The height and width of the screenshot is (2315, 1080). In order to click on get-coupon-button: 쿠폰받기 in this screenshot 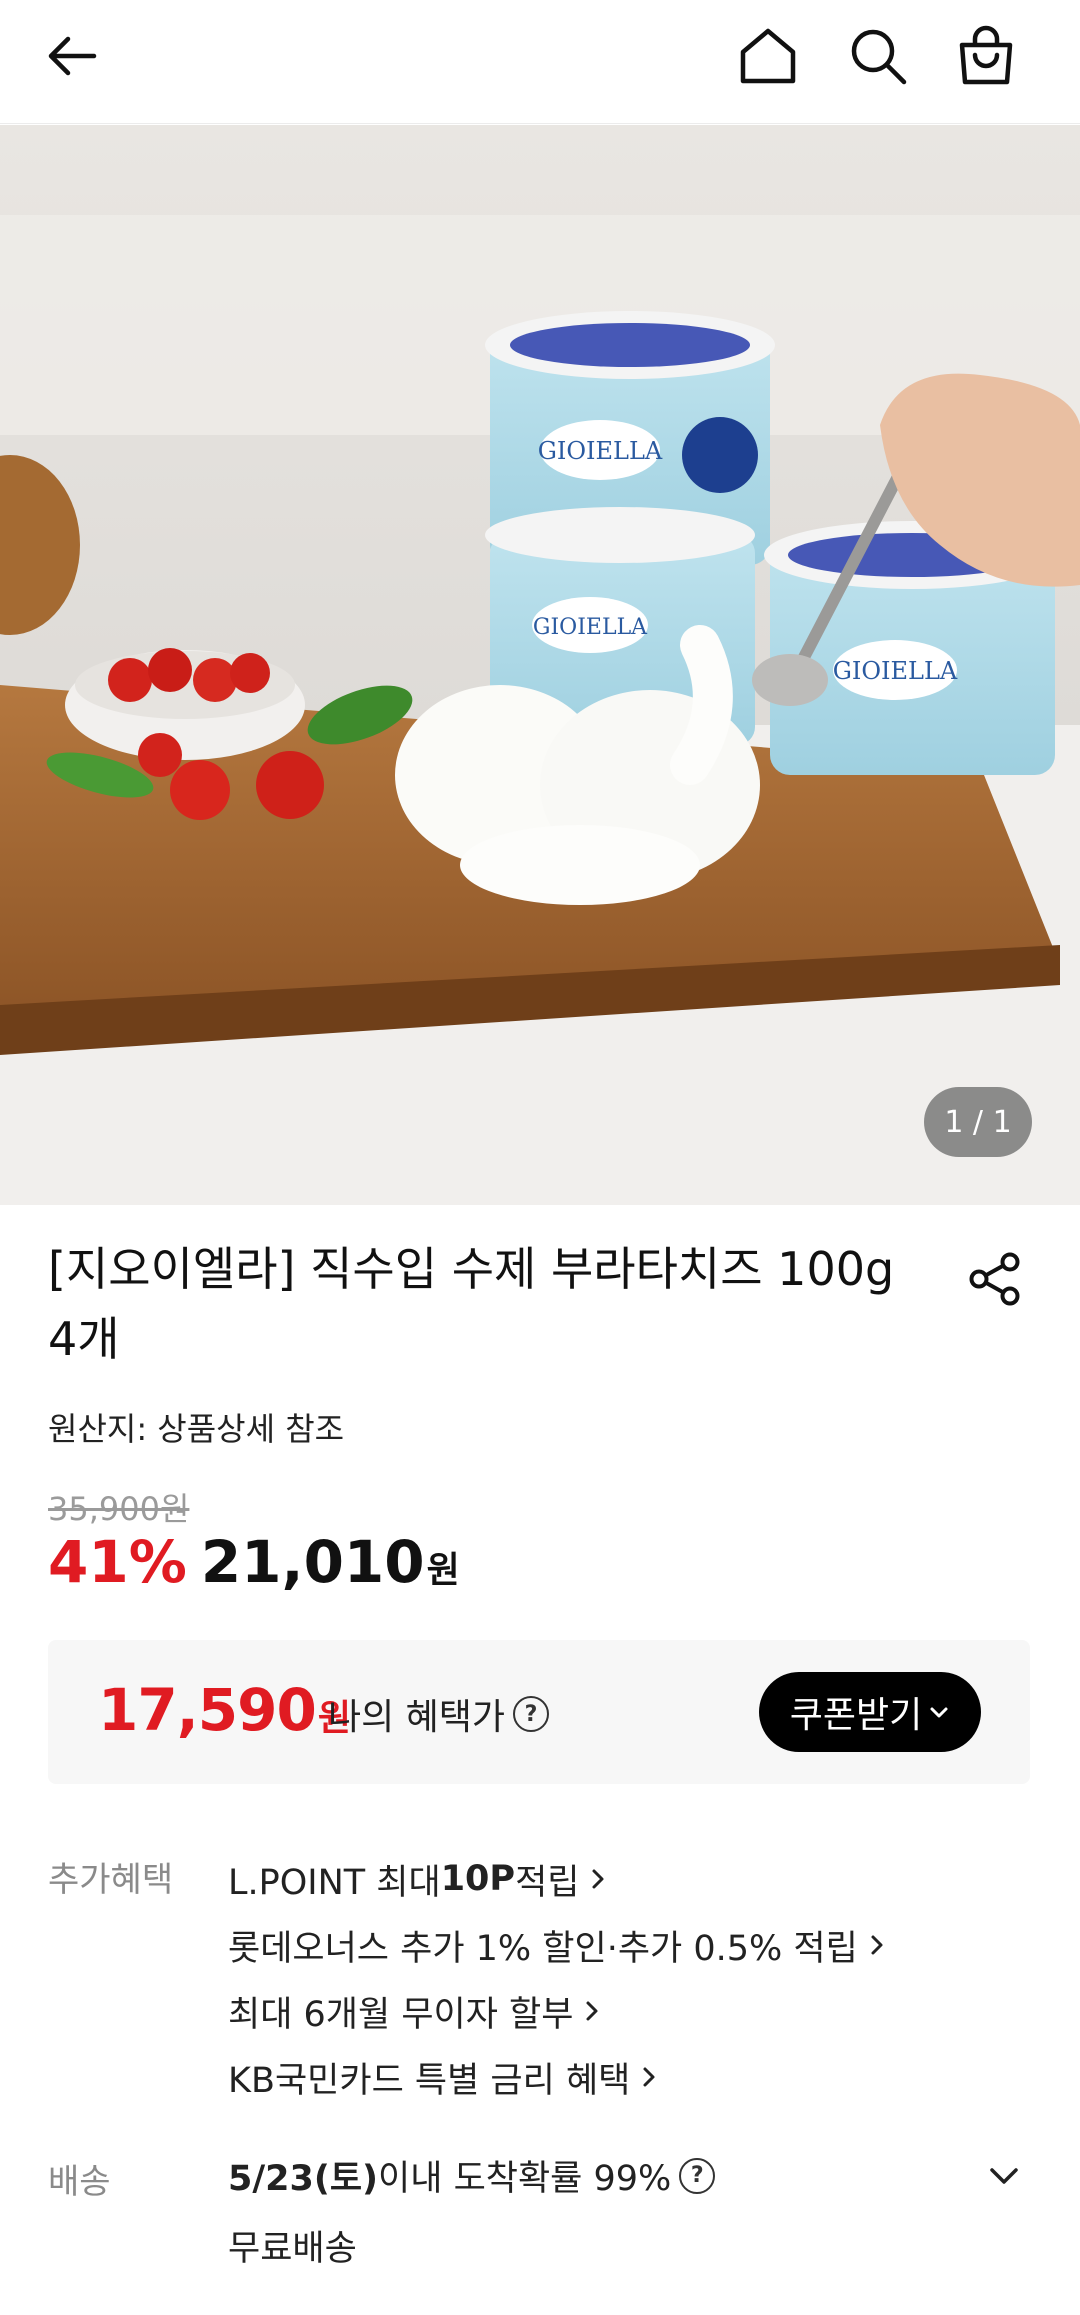, I will do `click(870, 1712)`.